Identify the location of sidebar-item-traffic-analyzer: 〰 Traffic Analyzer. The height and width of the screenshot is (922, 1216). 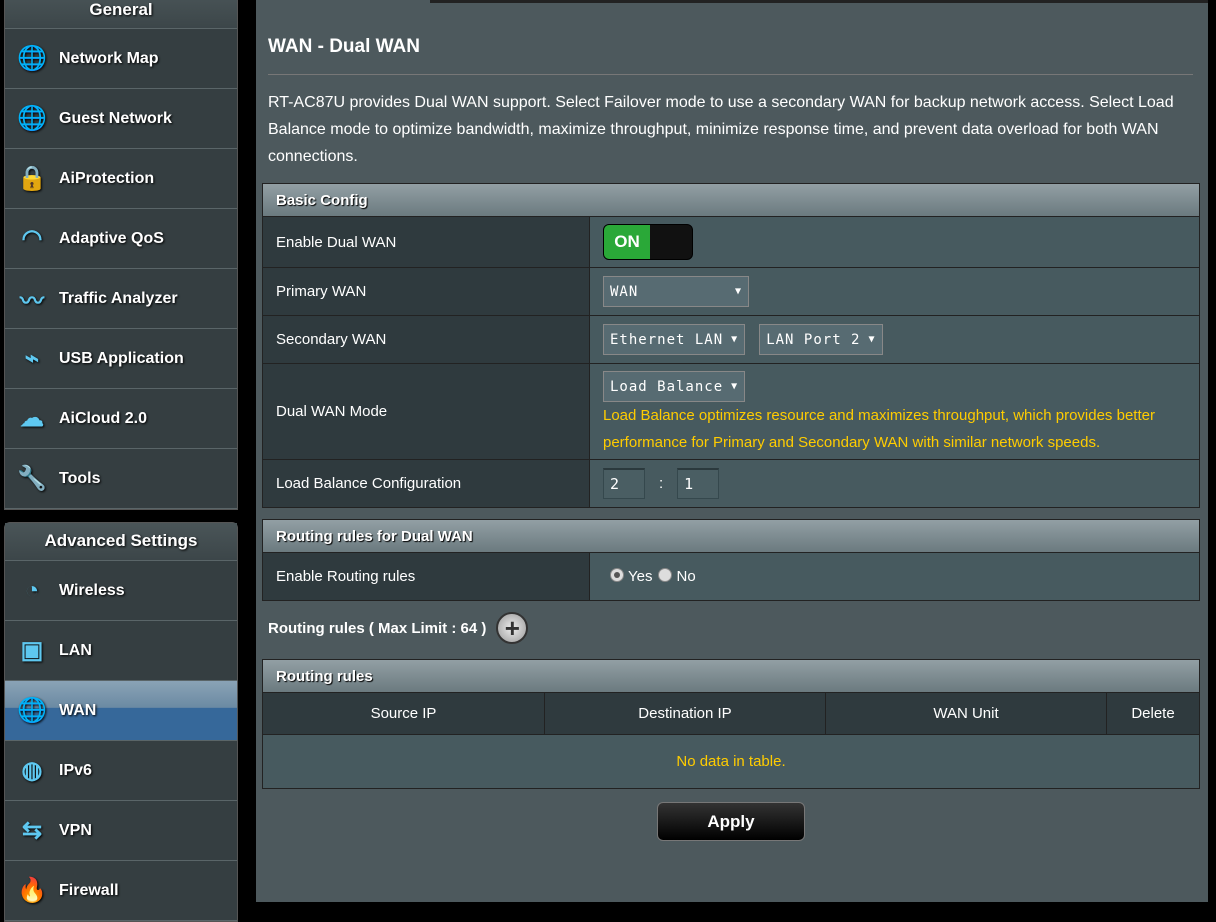
(121, 299).